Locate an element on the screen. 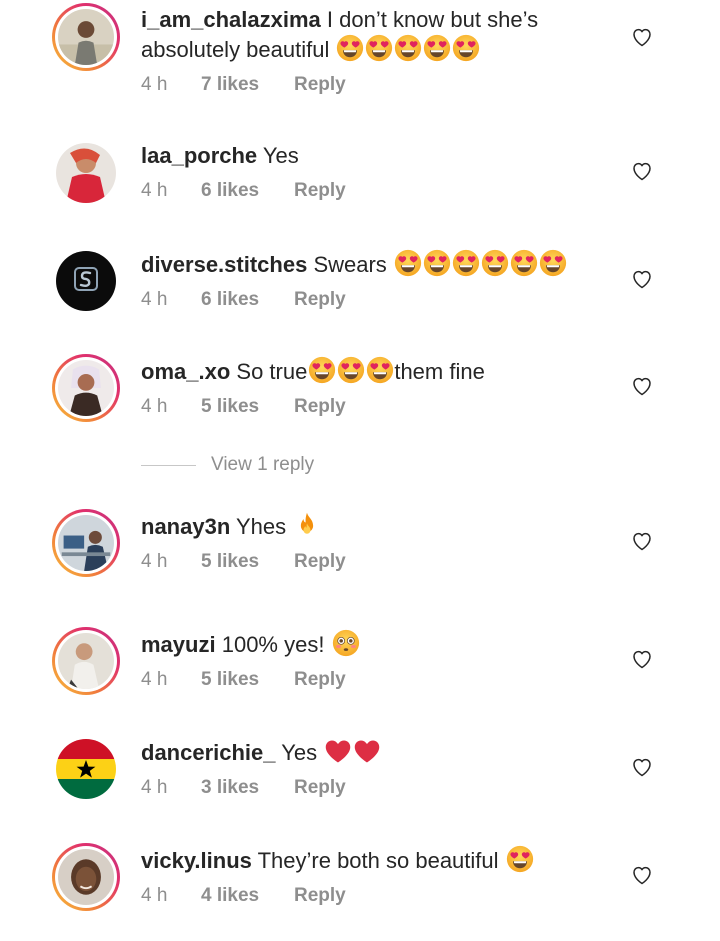 The height and width of the screenshot is (941, 720). username: diverse.stitches is located at coordinates (224, 264).